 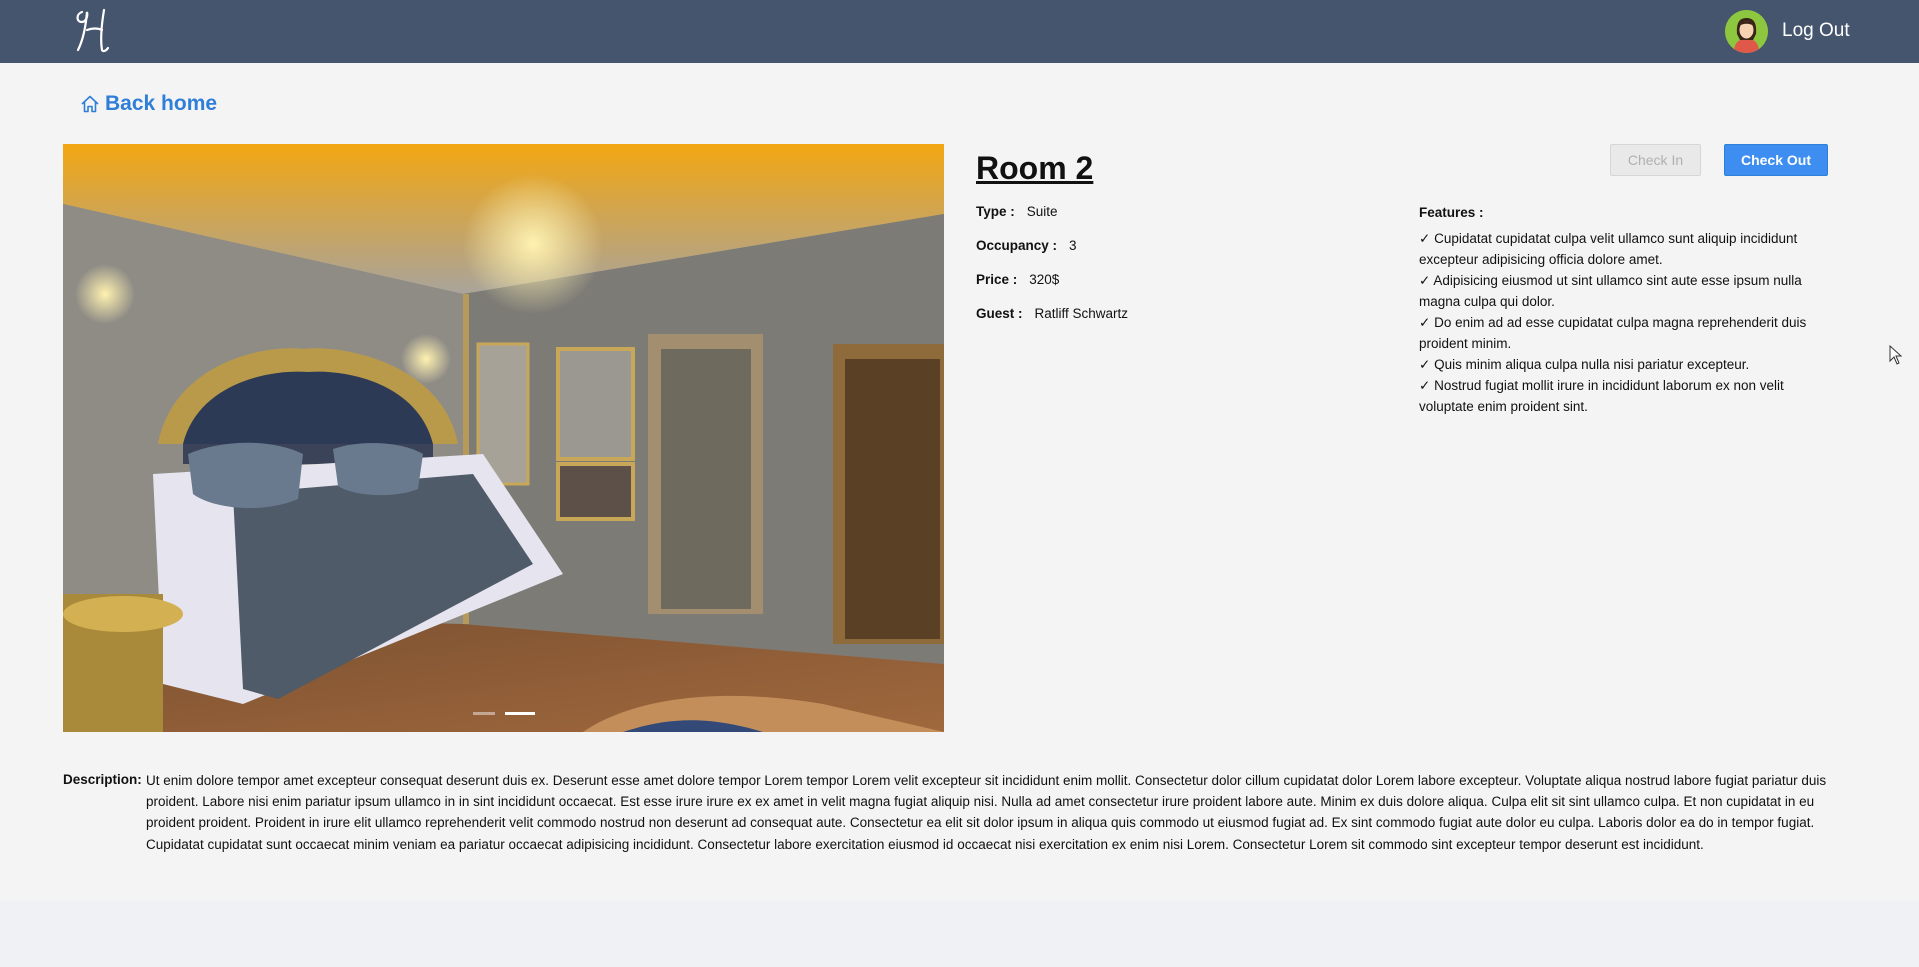 What do you see at coordinates (1451, 212) in the screenshot?
I see `features-title: Features :` at bounding box center [1451, 212].